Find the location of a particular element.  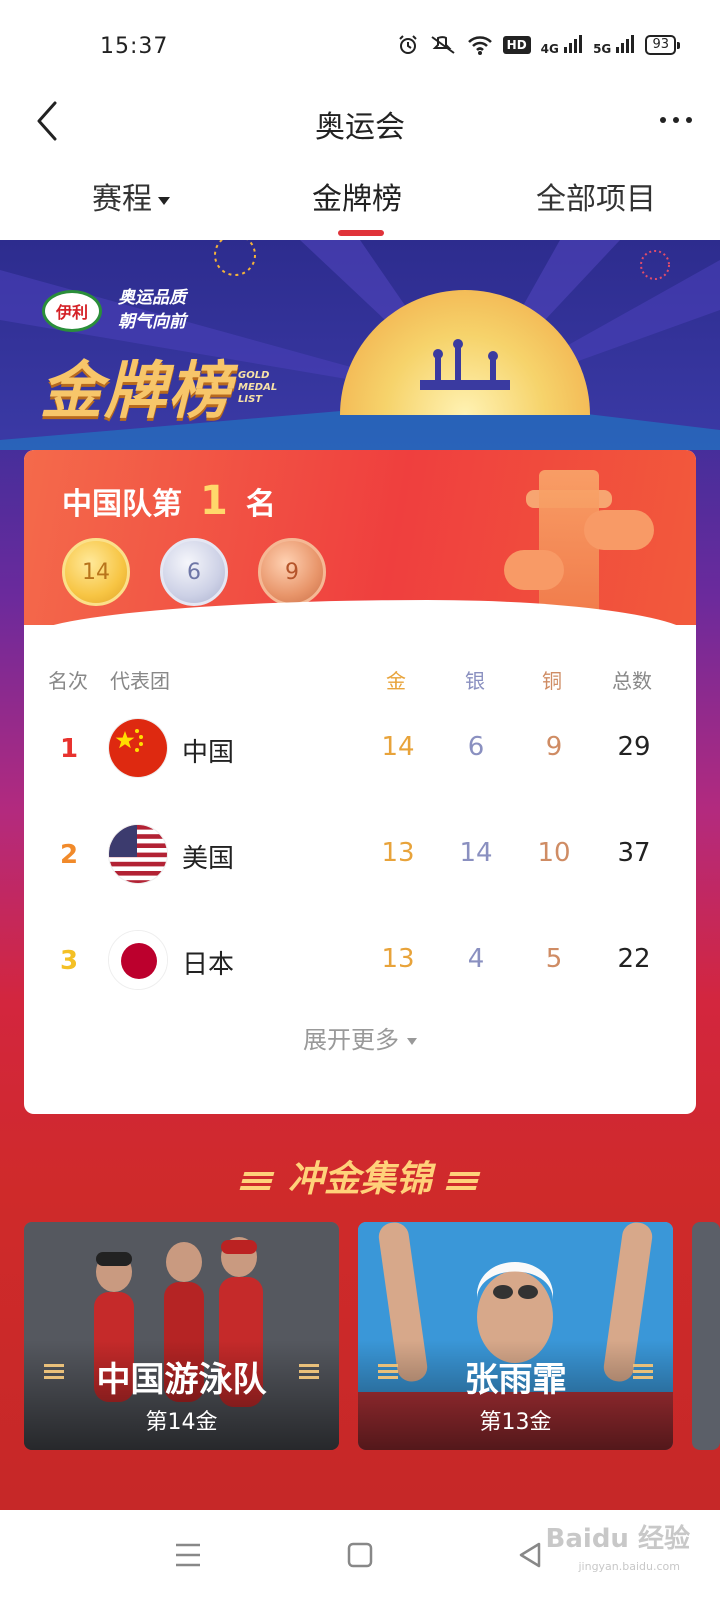

slogan-line-1: 奥运品质 is located at coordinates (152, 298).